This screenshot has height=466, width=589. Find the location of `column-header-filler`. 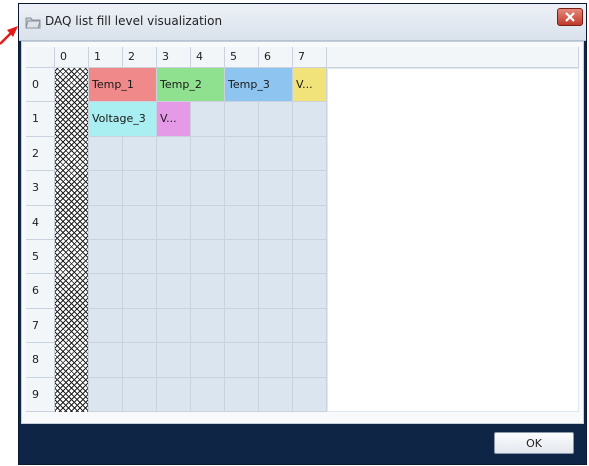

column-header-filler is located at coordinates (453, 57).